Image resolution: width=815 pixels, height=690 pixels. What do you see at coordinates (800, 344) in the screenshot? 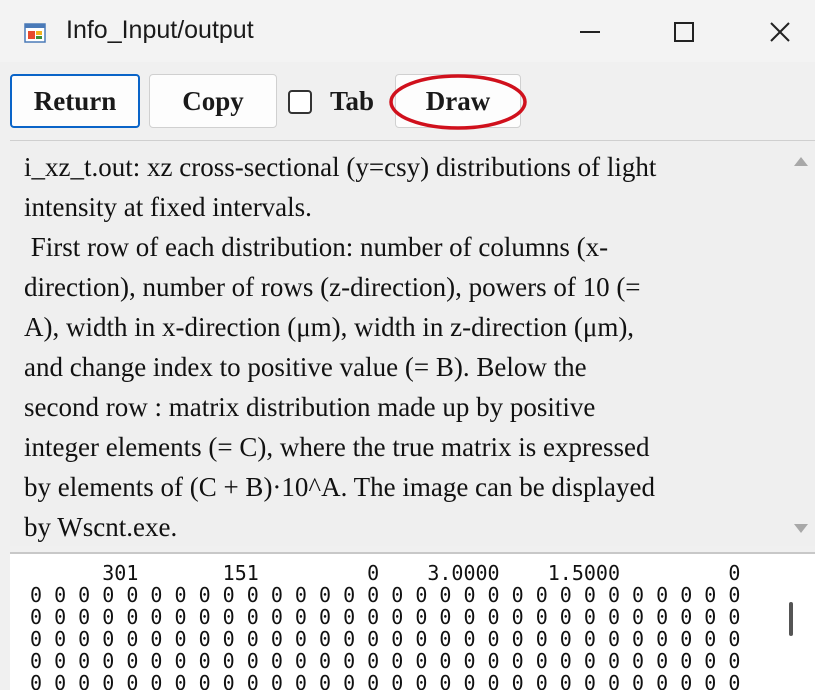
I see `info-scrollbar` at bounding box center [800, 344].